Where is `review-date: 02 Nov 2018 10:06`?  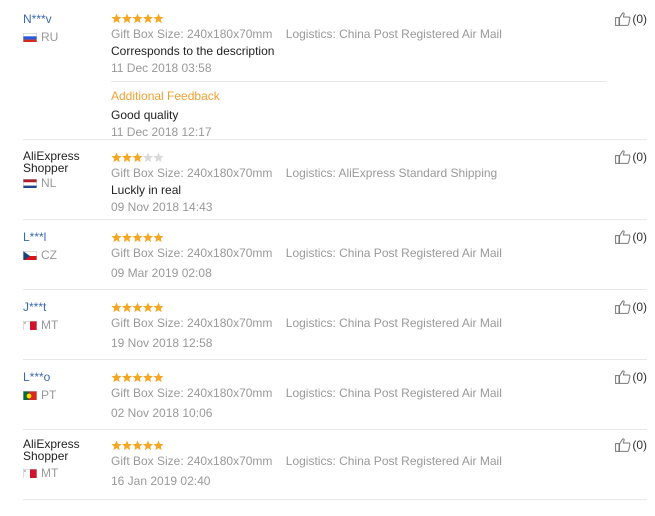 review-date: 02 Nov 2018 10:06 is located at coordinates (162, 413).